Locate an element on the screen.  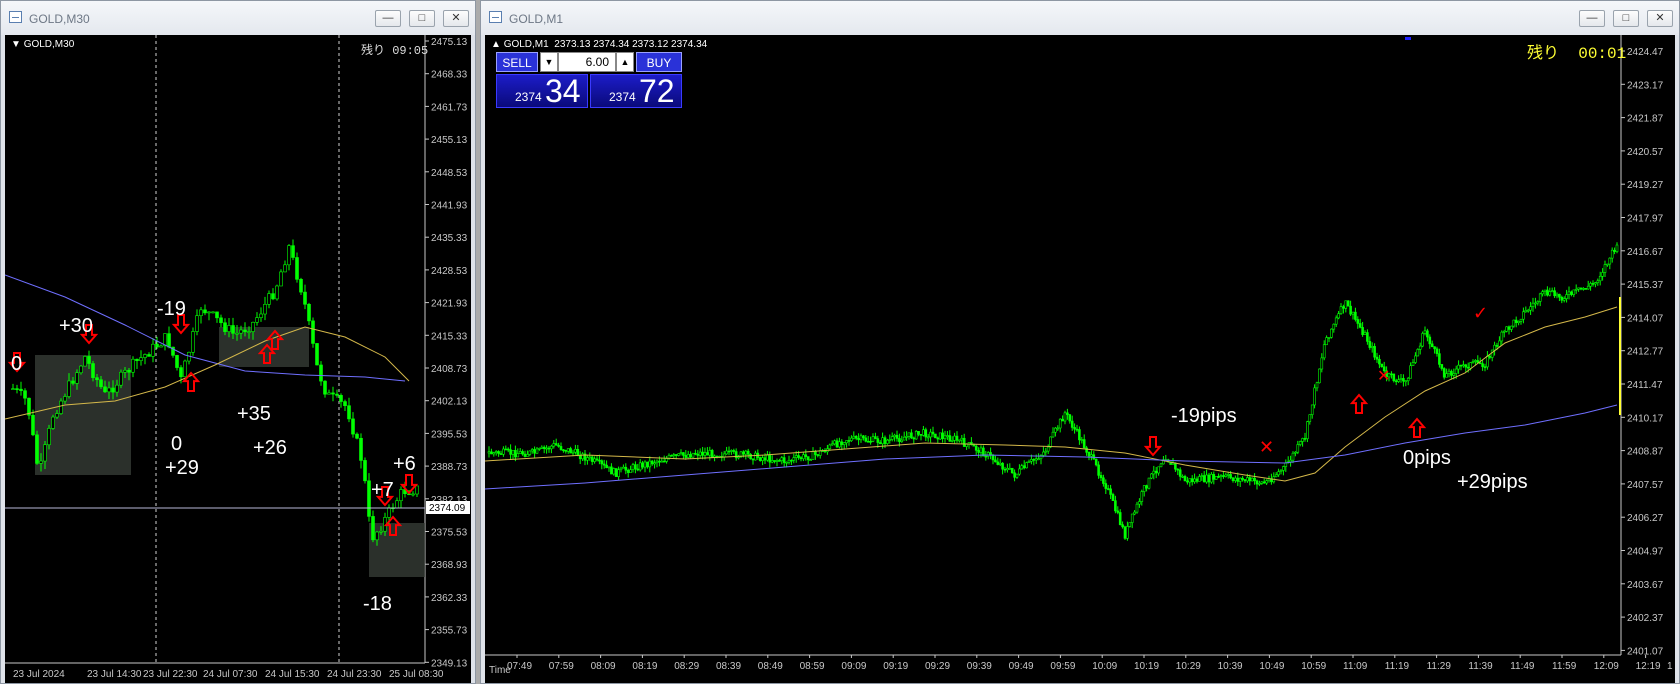
lot-size-input: 6.00 is located at coordinates (587, 62).